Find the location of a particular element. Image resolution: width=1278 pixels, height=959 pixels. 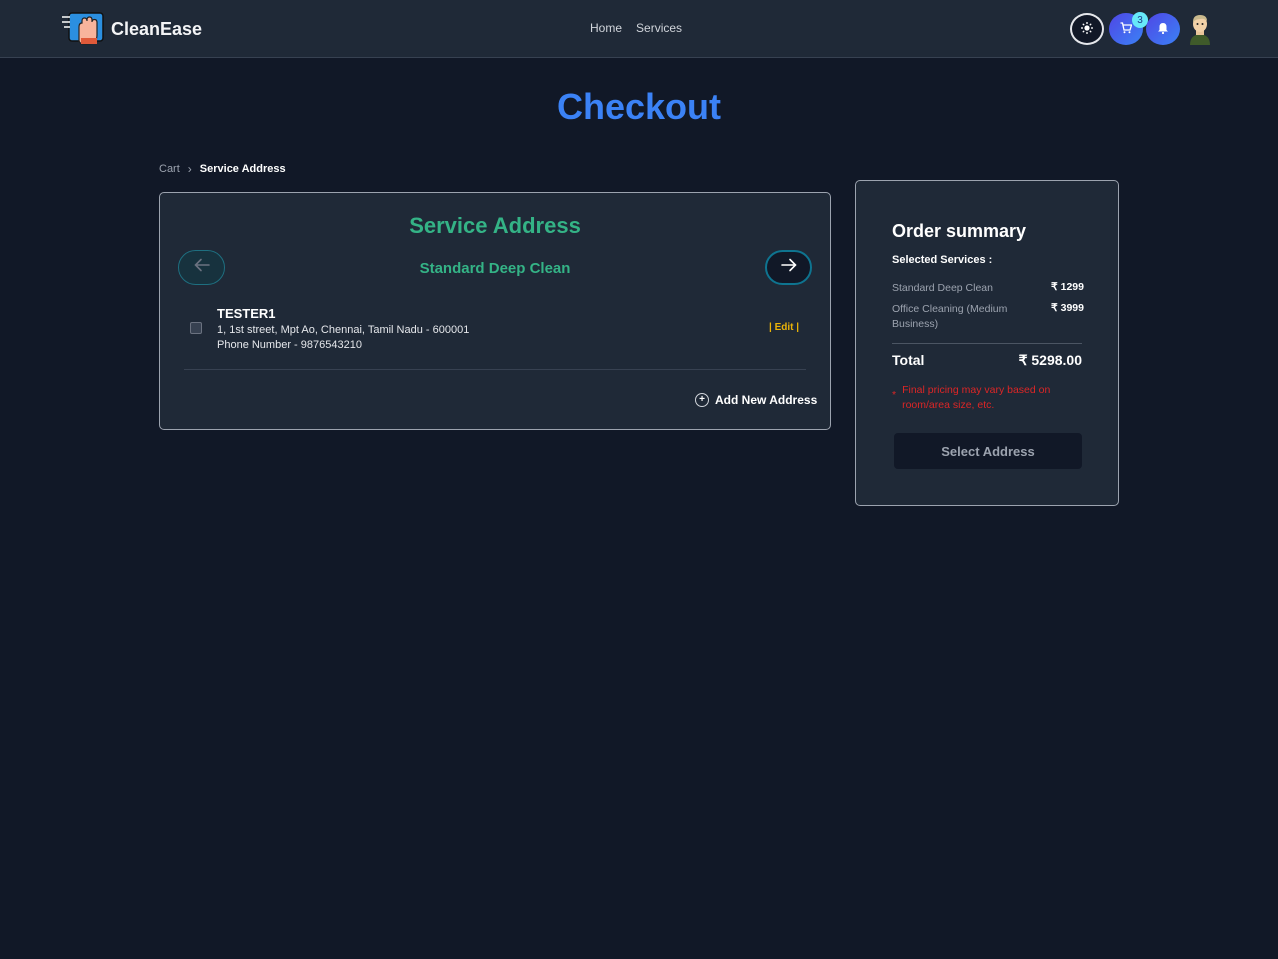

address-select-checkbox is located at coordinates (196, 328).